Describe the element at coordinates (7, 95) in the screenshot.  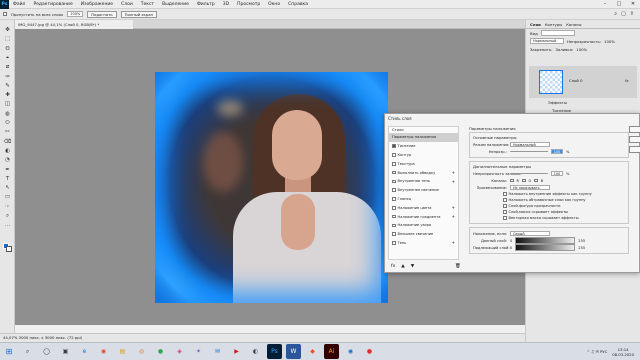
I see `tool-icon: ✚` at that location.